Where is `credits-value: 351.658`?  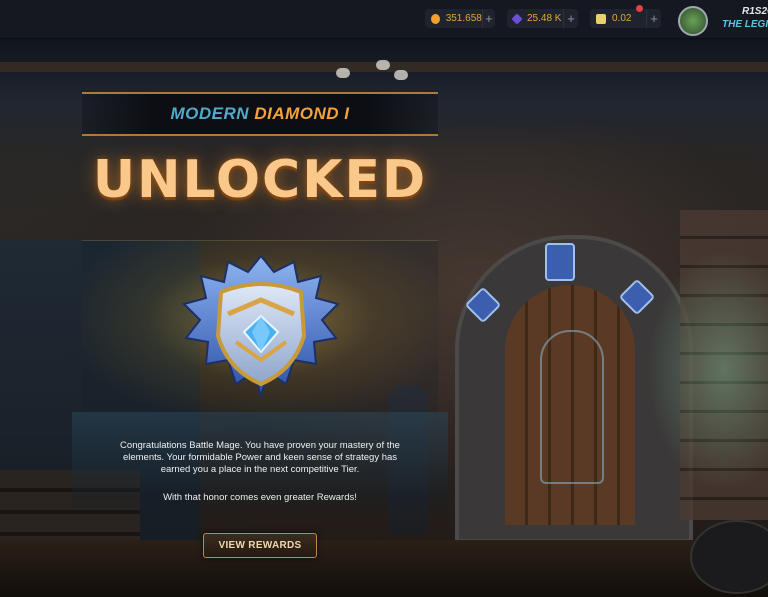
credits-value: 351.658 is located at coordinates (463, 18).